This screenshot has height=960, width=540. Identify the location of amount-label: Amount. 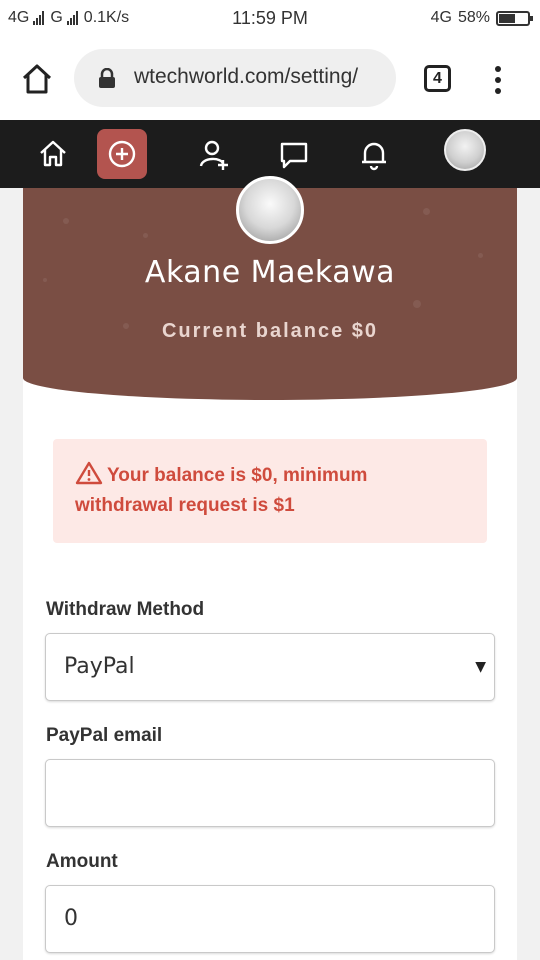
(82, 861).